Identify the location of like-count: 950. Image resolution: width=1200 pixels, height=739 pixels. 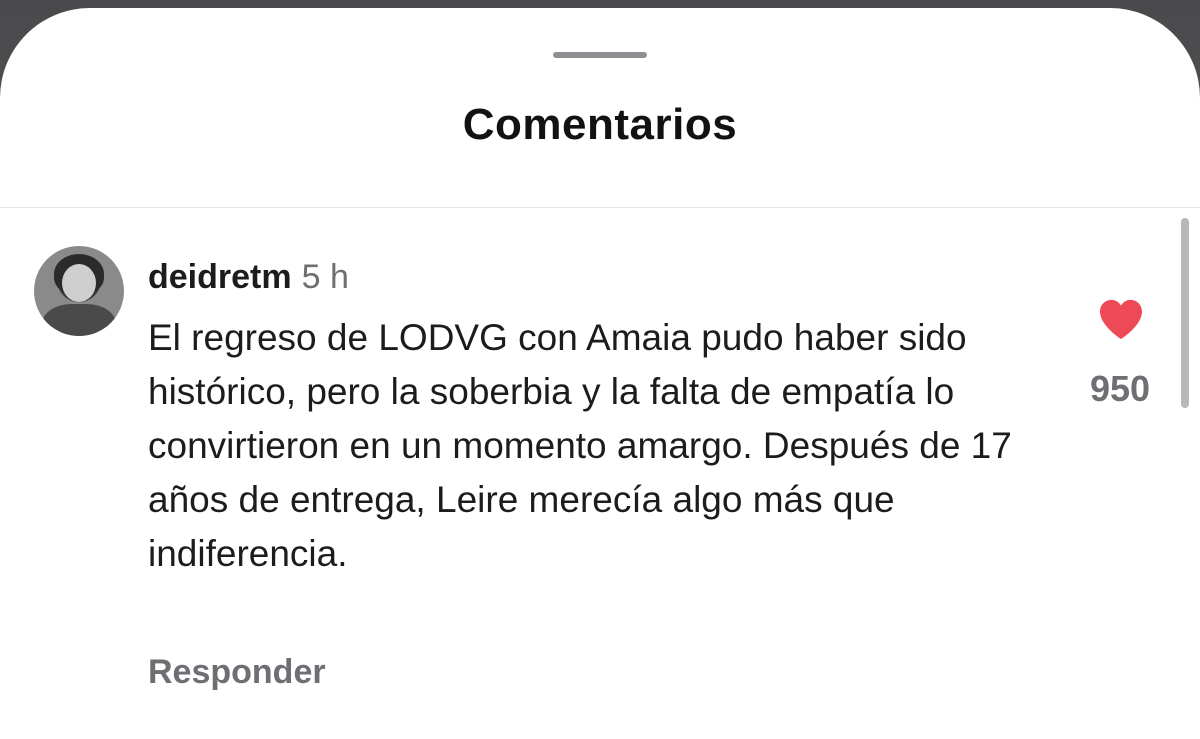
(1120, 388).